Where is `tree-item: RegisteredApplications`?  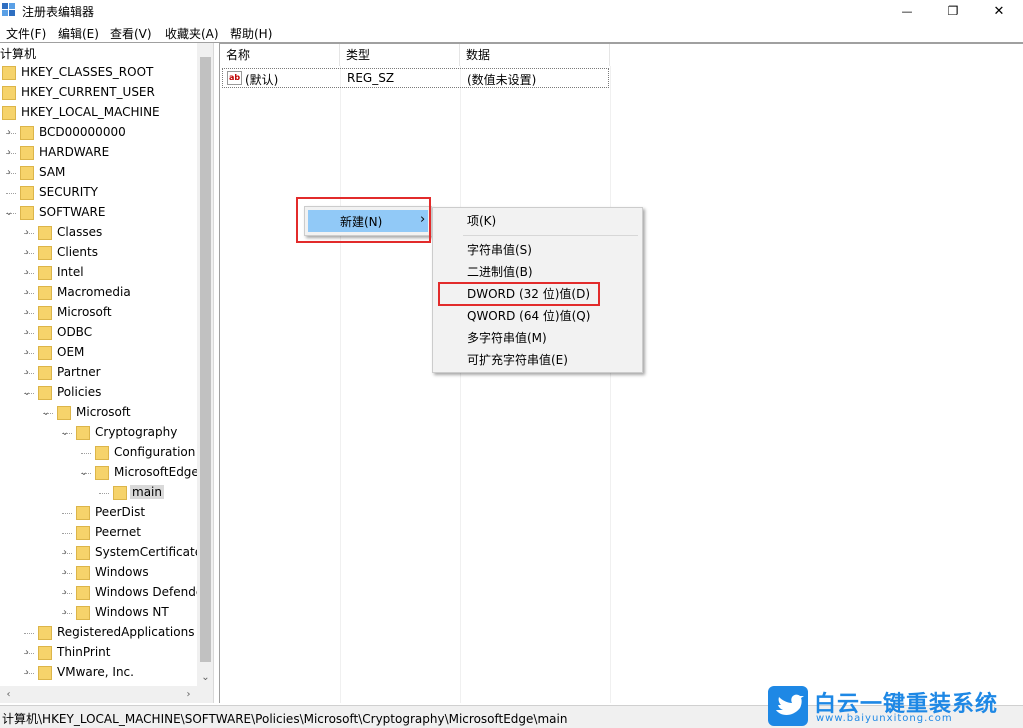
tree-item: RegisteredApplications is located at coordinates (100, 633).